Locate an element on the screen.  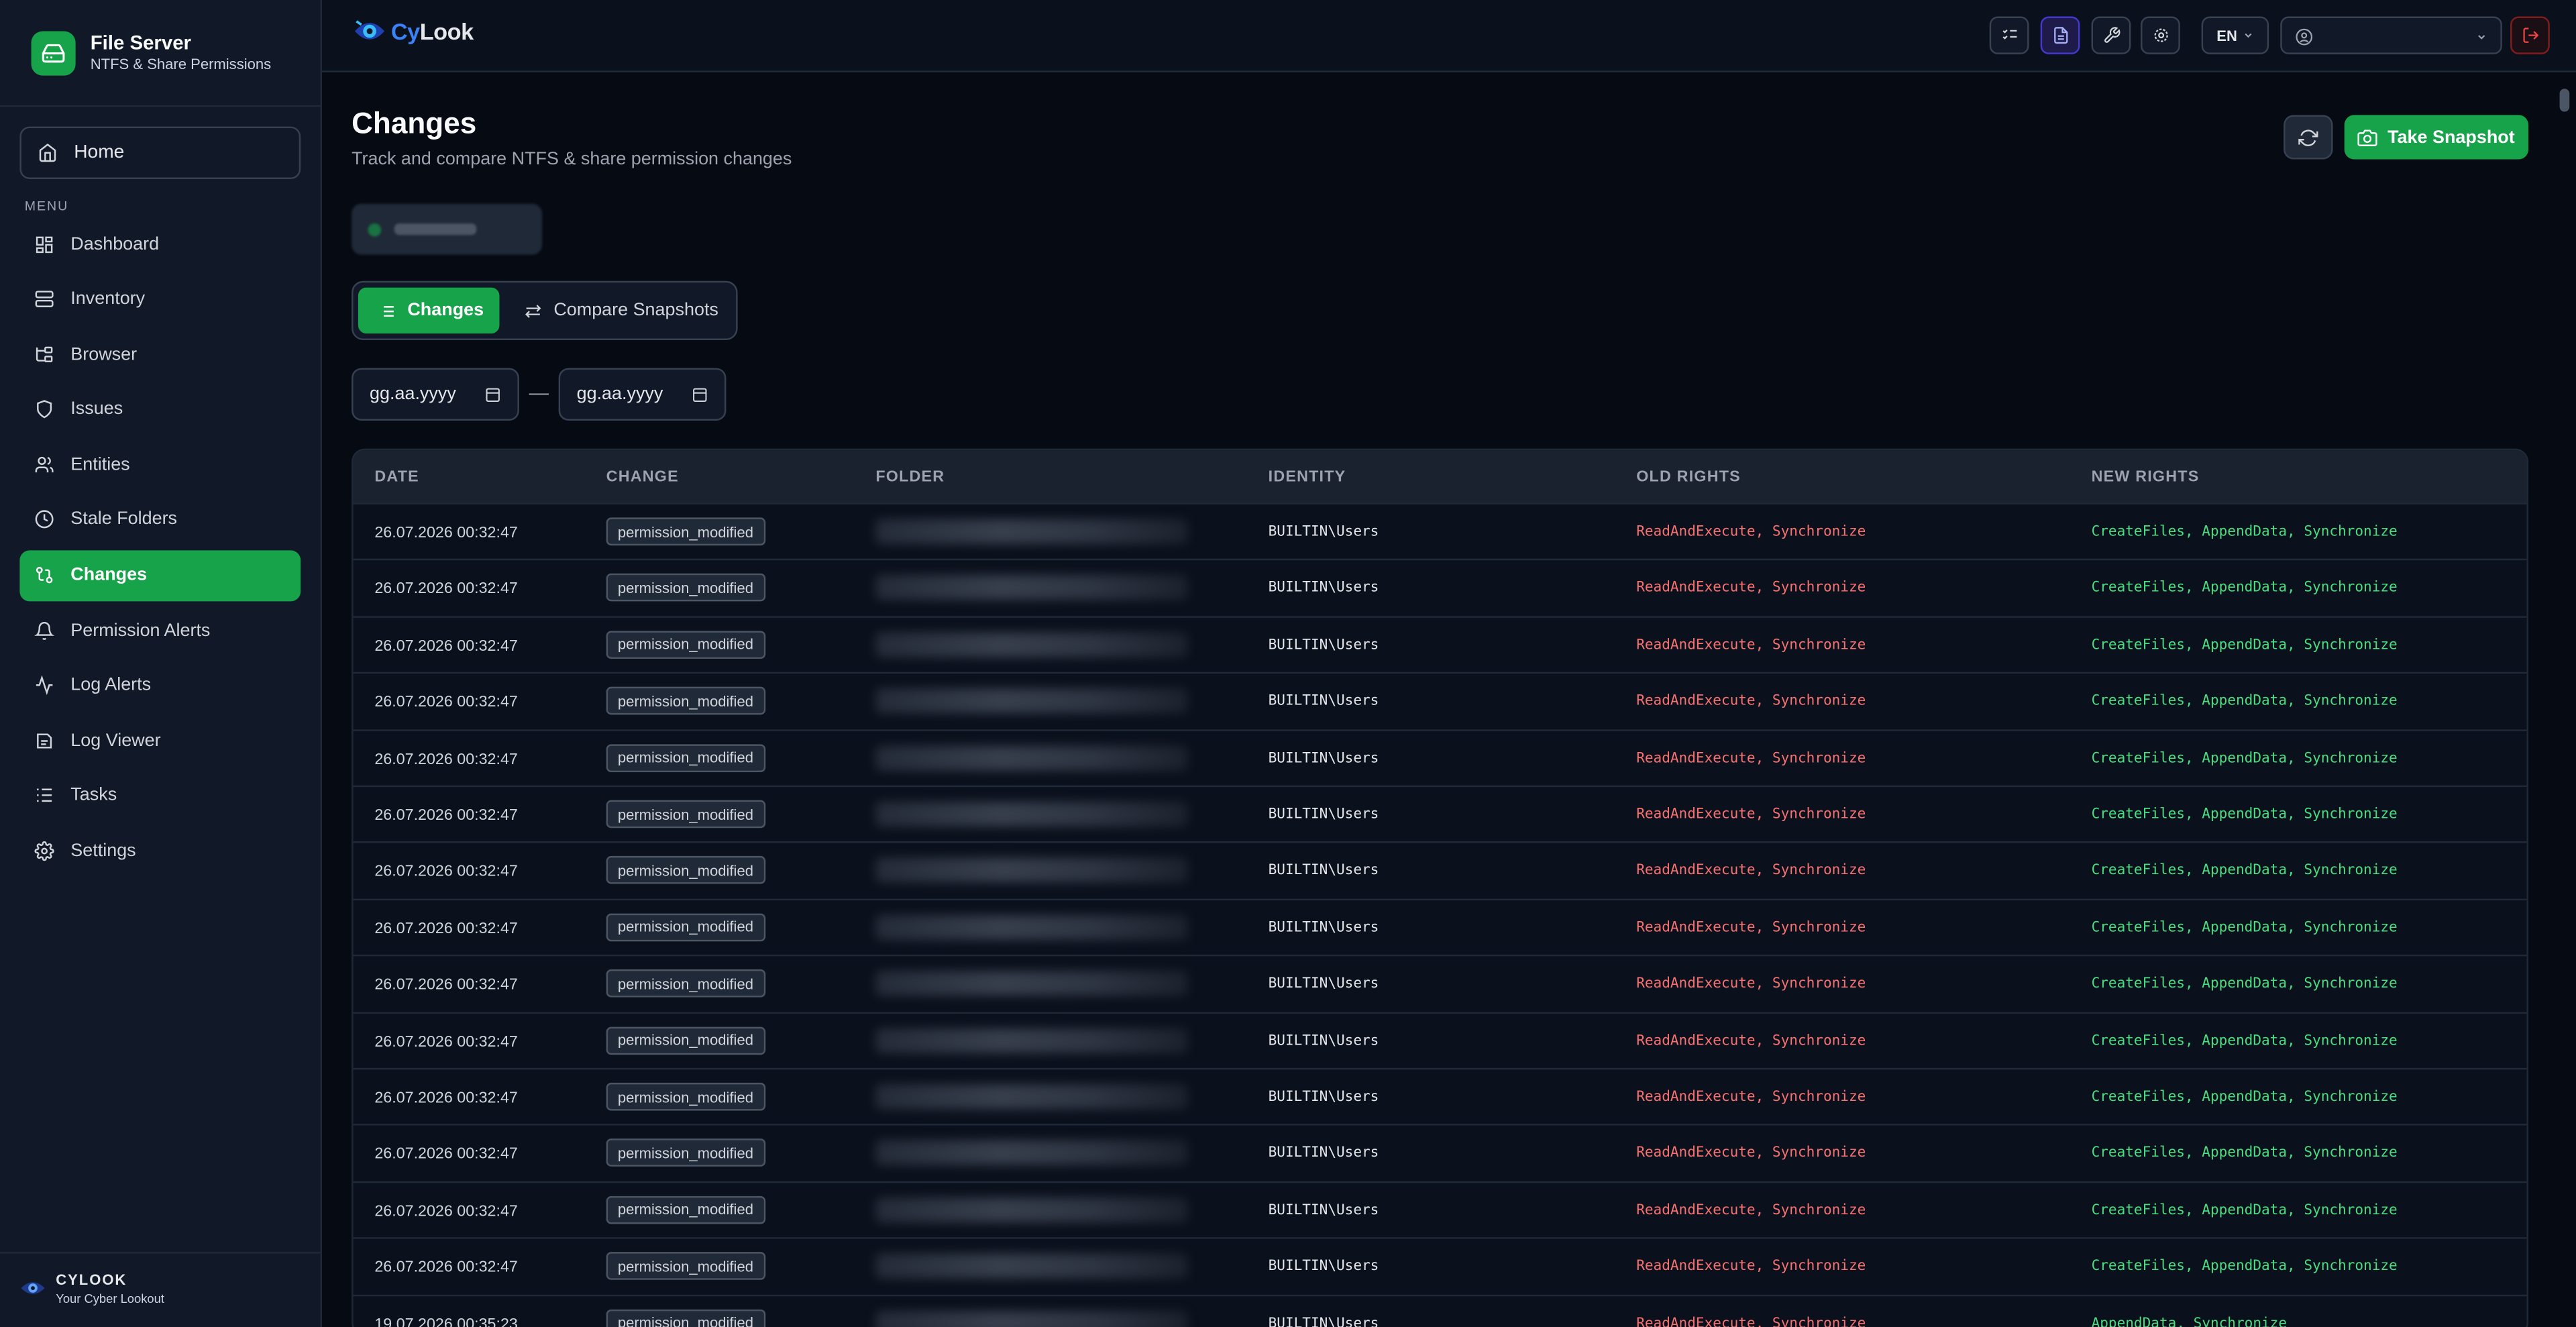
sidebar-item-dashboard: Dashboard is located at coordinates (160, 244).